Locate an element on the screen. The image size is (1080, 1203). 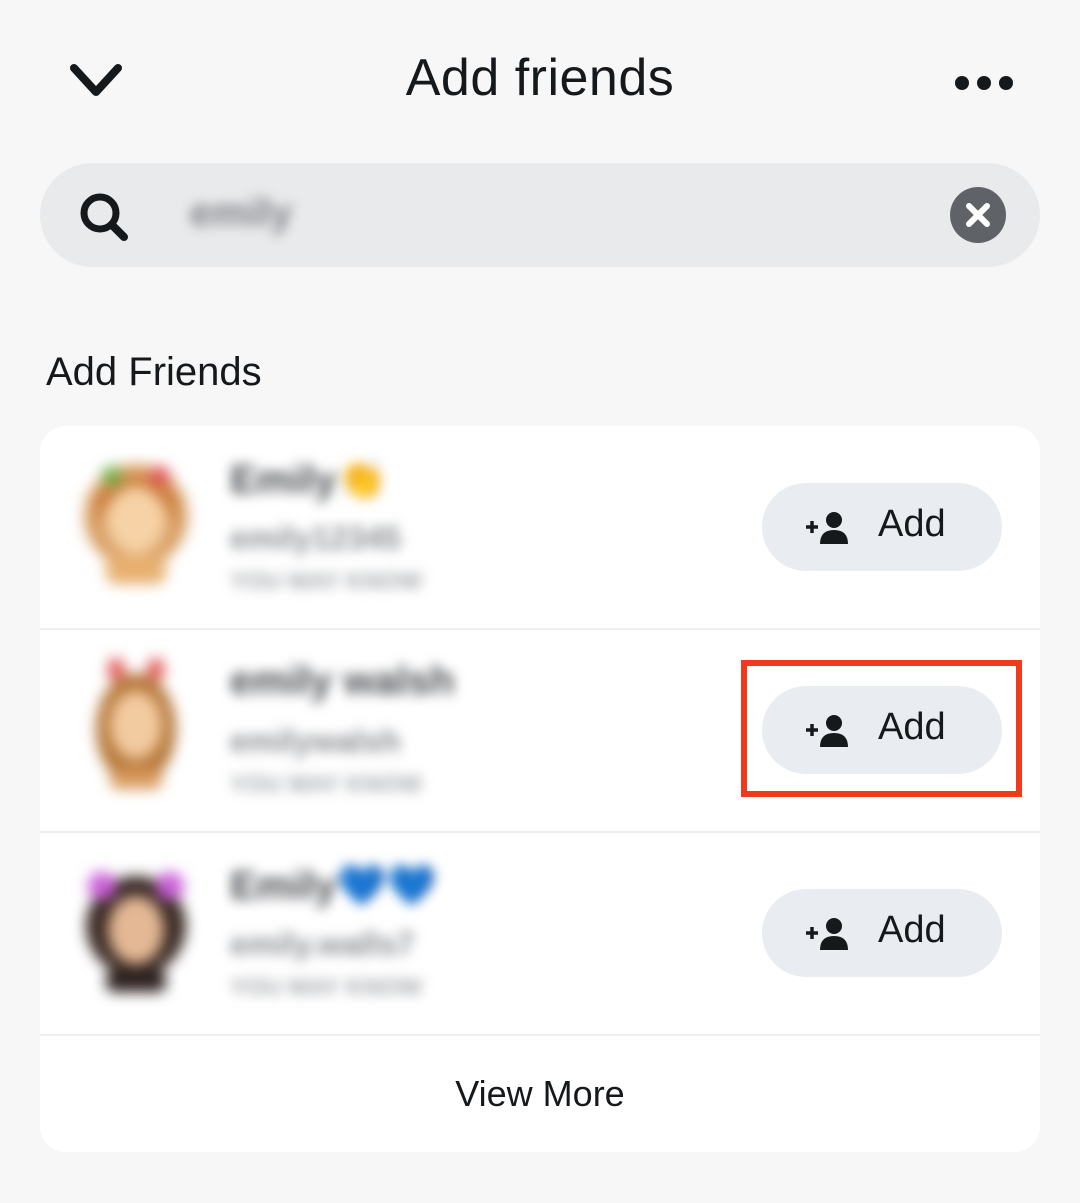
friend-display-name: Emily👏 is located at coordinates (308, 480).